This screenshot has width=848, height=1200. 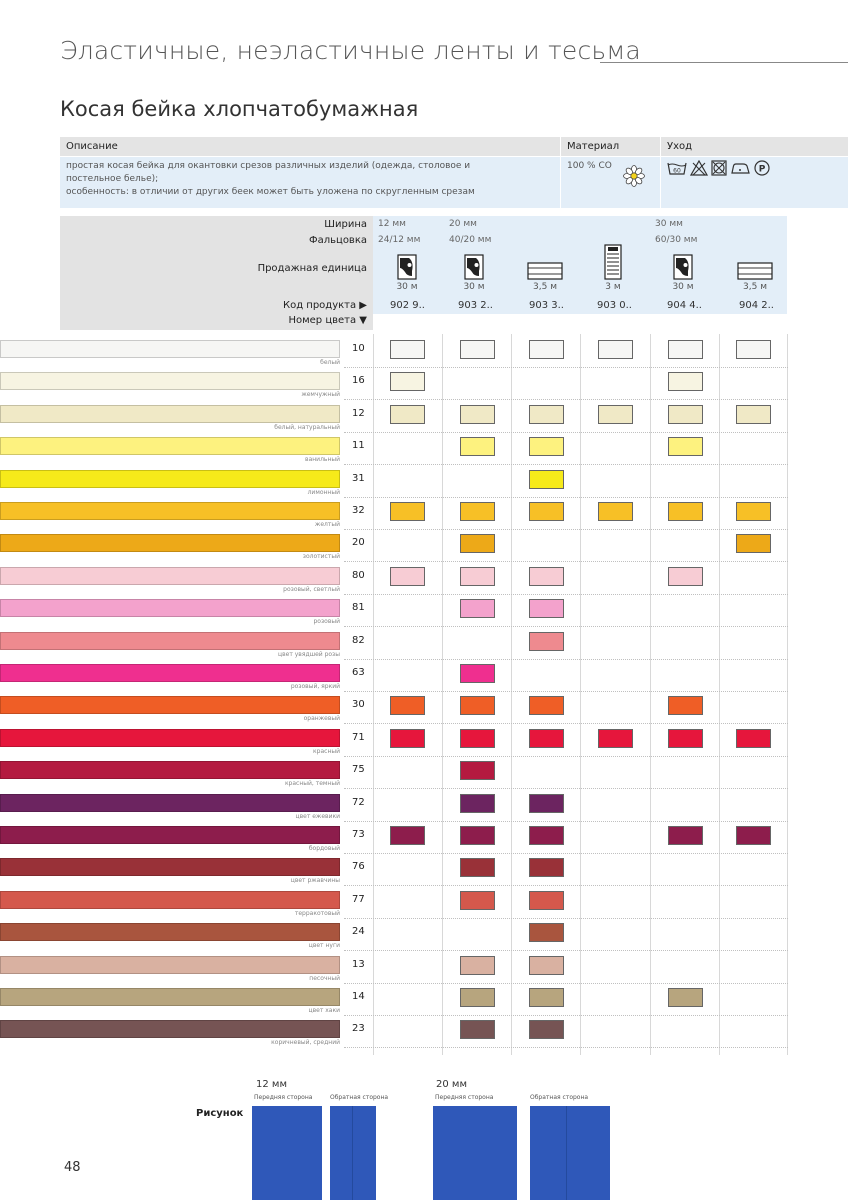 What do you see at coordinates (312, 268) in the screenshot?
I see `unit-label: Продажная единица` at bounding box center [312, 268].